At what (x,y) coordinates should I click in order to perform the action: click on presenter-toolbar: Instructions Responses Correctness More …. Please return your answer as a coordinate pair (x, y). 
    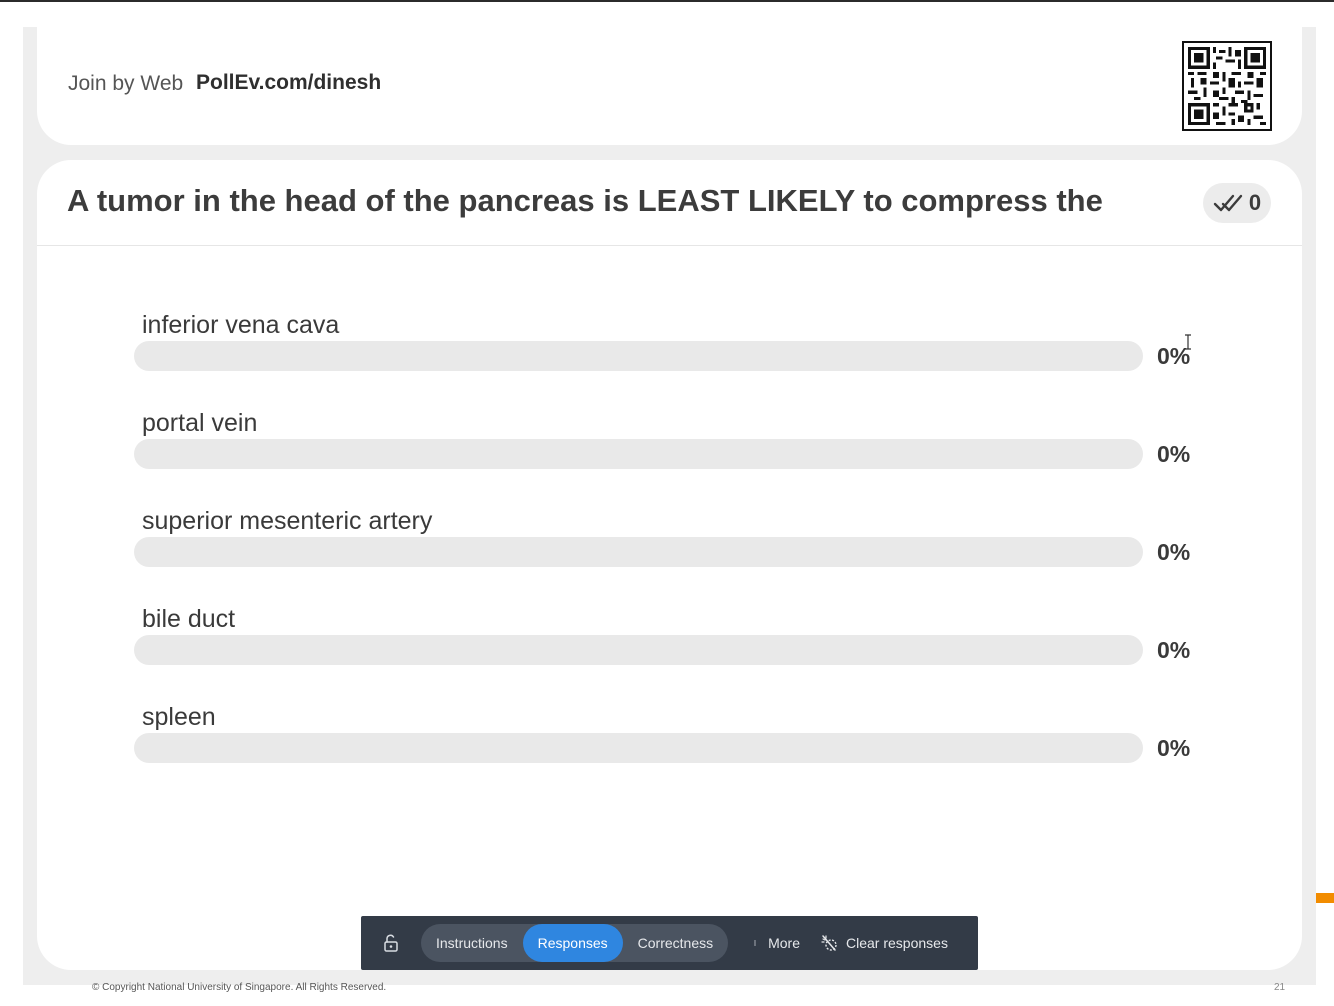
    Looking at the image, I should click on (669, 943).